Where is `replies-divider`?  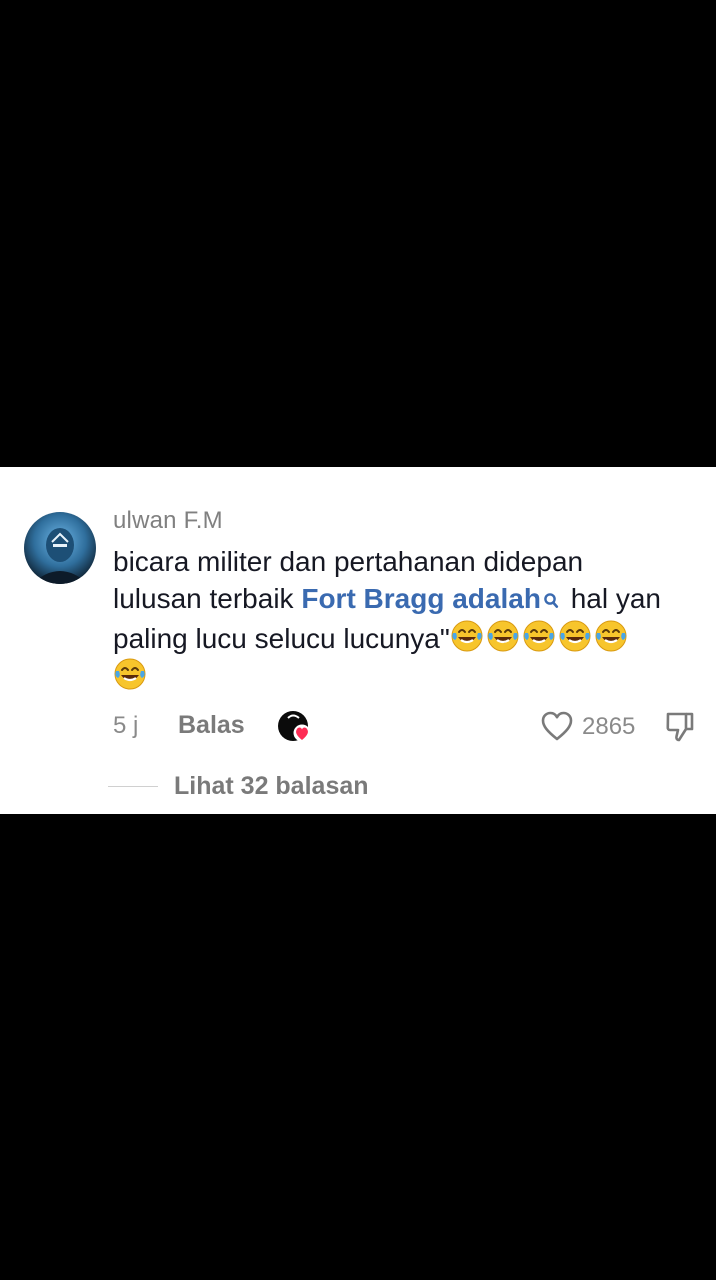 replies-divider is located at coordinates (133, 786).